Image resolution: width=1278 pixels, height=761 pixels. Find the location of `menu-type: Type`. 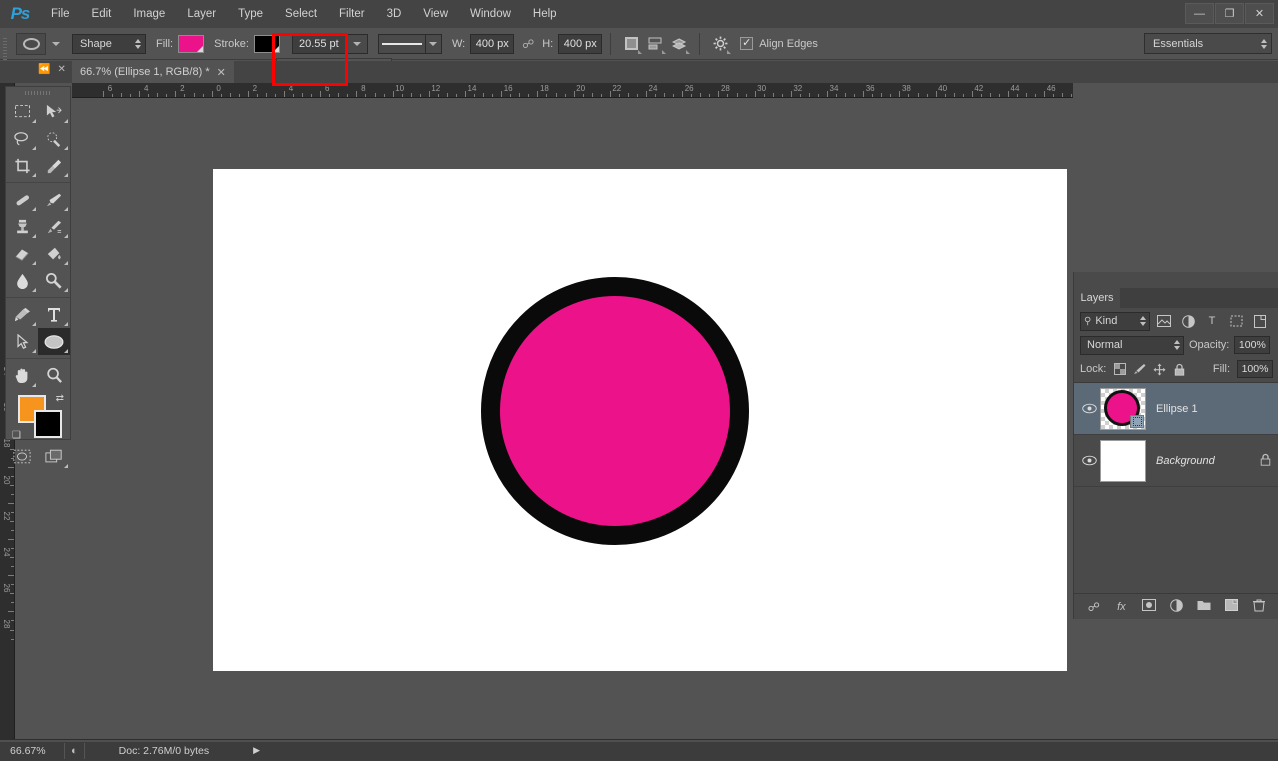

menu-type: Type is located at coordinates (250, 14).